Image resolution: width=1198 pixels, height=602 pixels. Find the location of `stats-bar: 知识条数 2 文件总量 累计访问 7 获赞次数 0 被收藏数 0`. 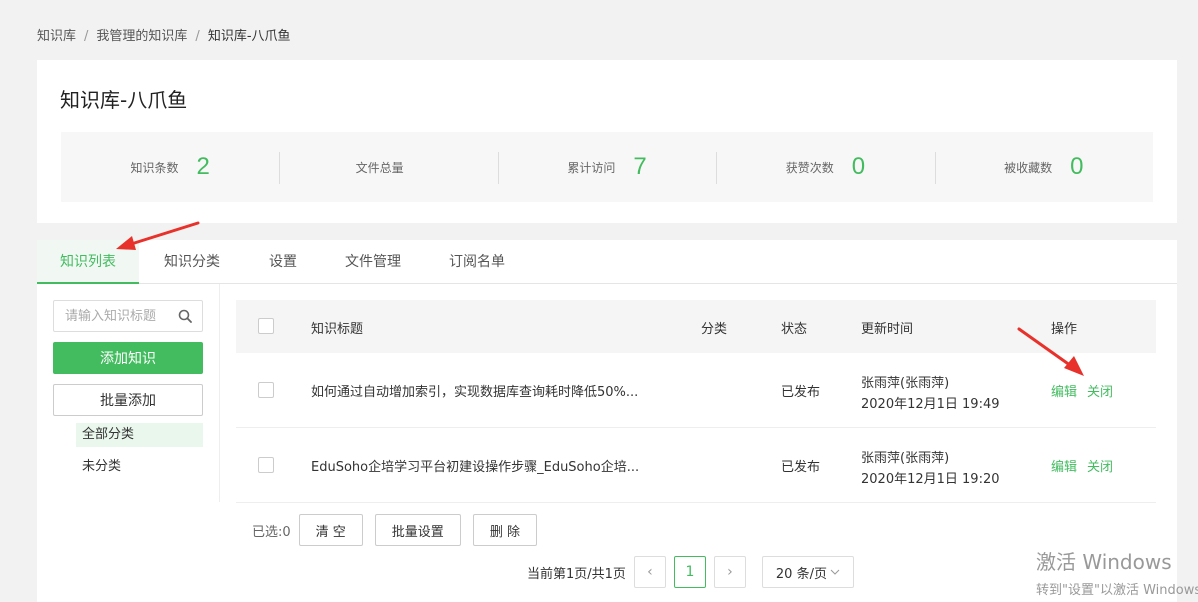

stats-bar: 知识条数 2 文件总量 累计访问 7 获赞次数 0 被收藏数 0 is located at coordinates (607, 167).